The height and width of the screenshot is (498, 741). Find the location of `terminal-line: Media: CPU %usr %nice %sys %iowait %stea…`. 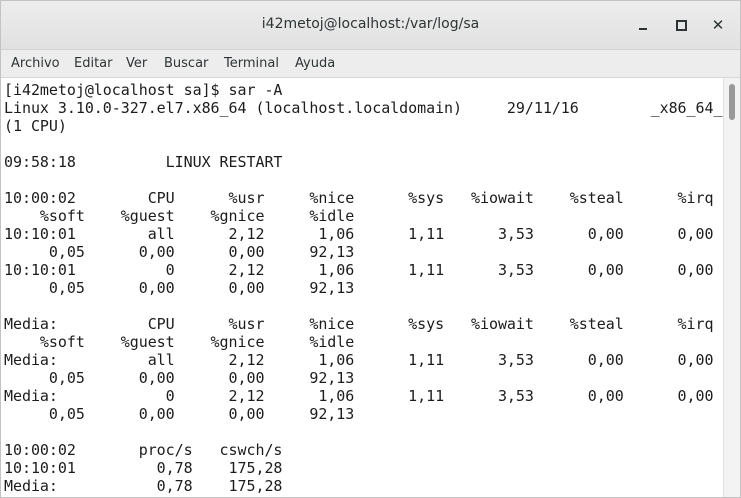

terminal-line: Media: CPU %usr %nice %sys %iowait %stea… is located at coordinates (359, 324).